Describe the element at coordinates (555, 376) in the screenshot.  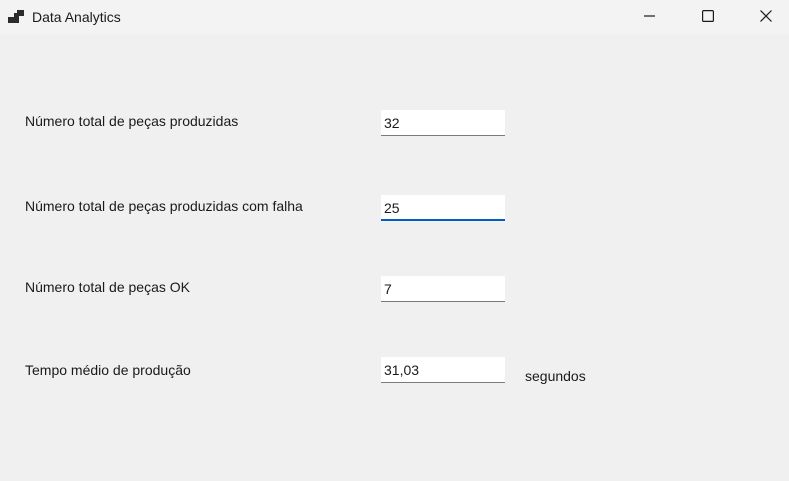
I see `time-unit-label: segundos` at that location.